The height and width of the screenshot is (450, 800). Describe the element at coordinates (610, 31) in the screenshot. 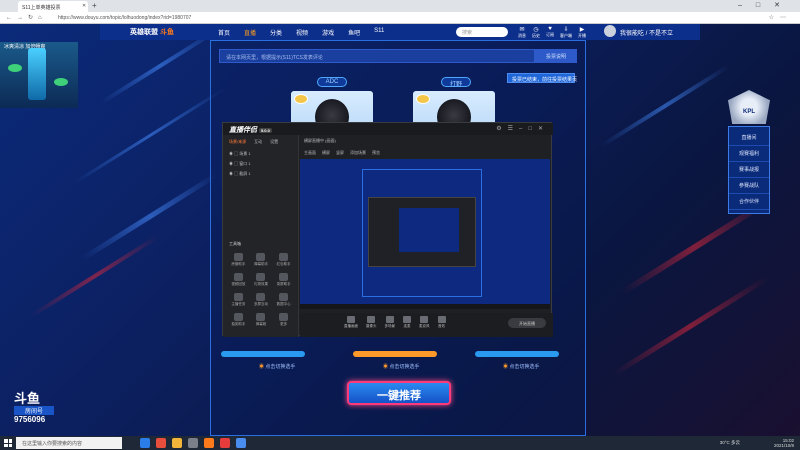

I see `avatar` at that location.